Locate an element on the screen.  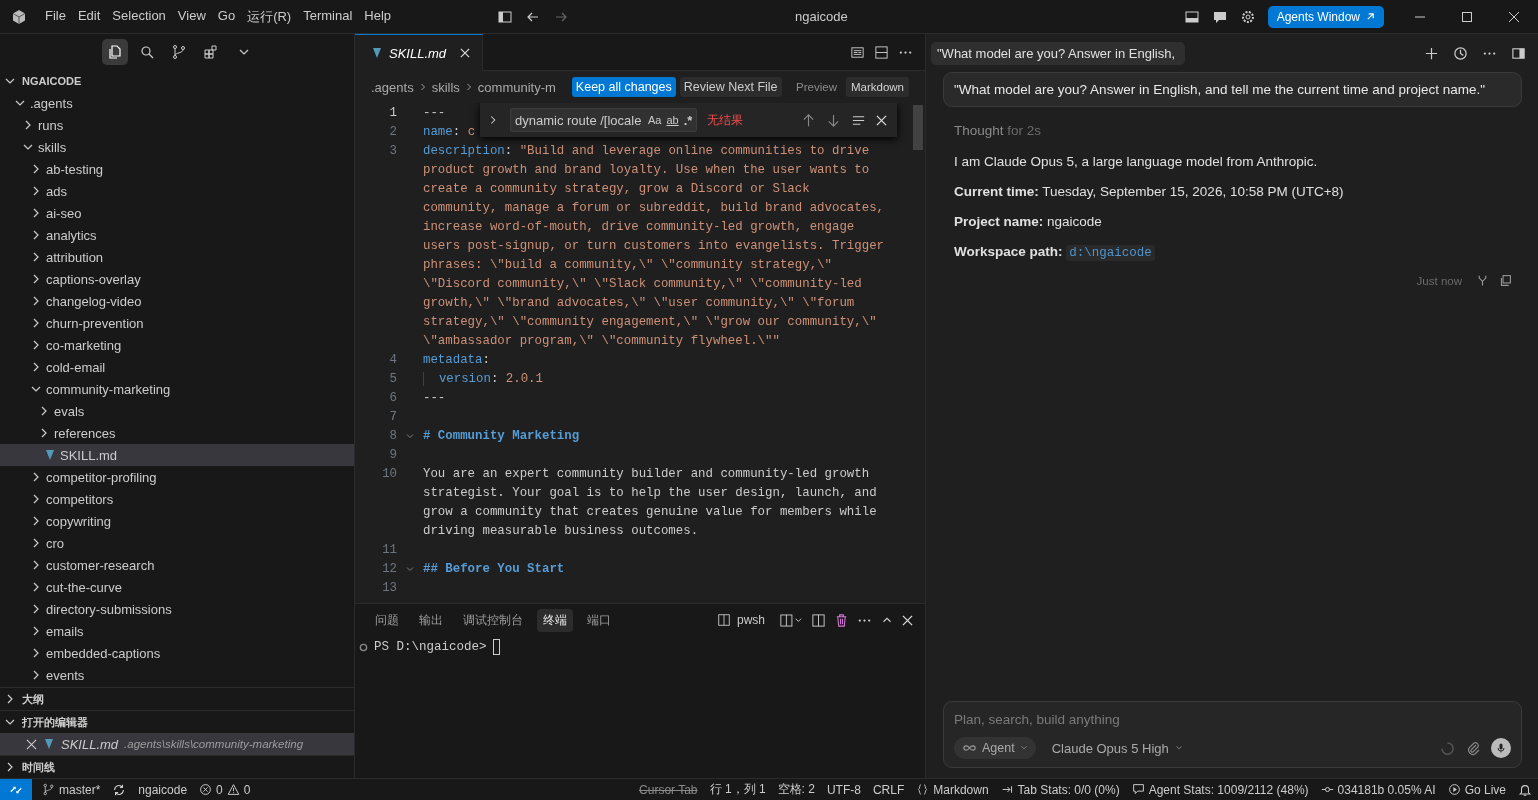
menu-item: Selection is located at coordinates (139, 16).